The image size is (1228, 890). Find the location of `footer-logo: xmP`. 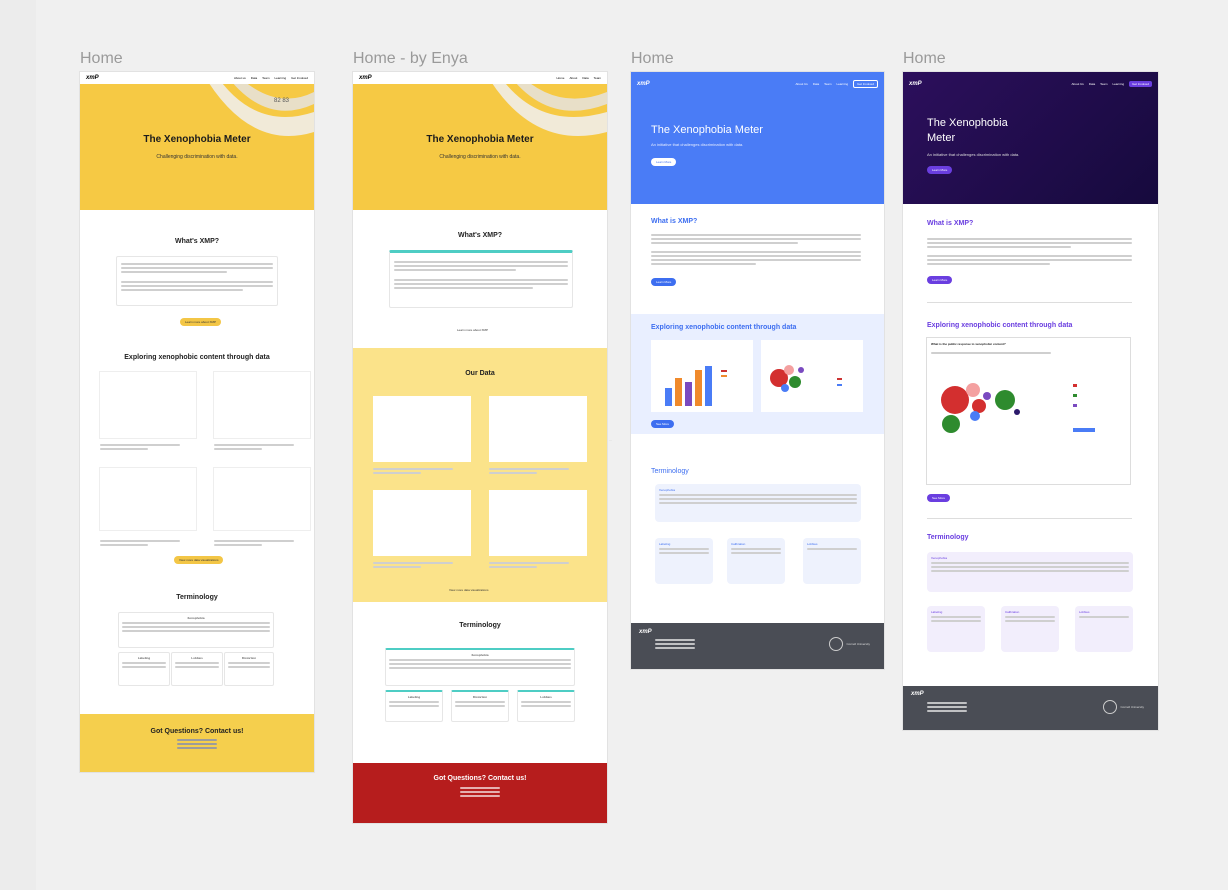

footer-logo: xmP is located at coordinates (917, 694).